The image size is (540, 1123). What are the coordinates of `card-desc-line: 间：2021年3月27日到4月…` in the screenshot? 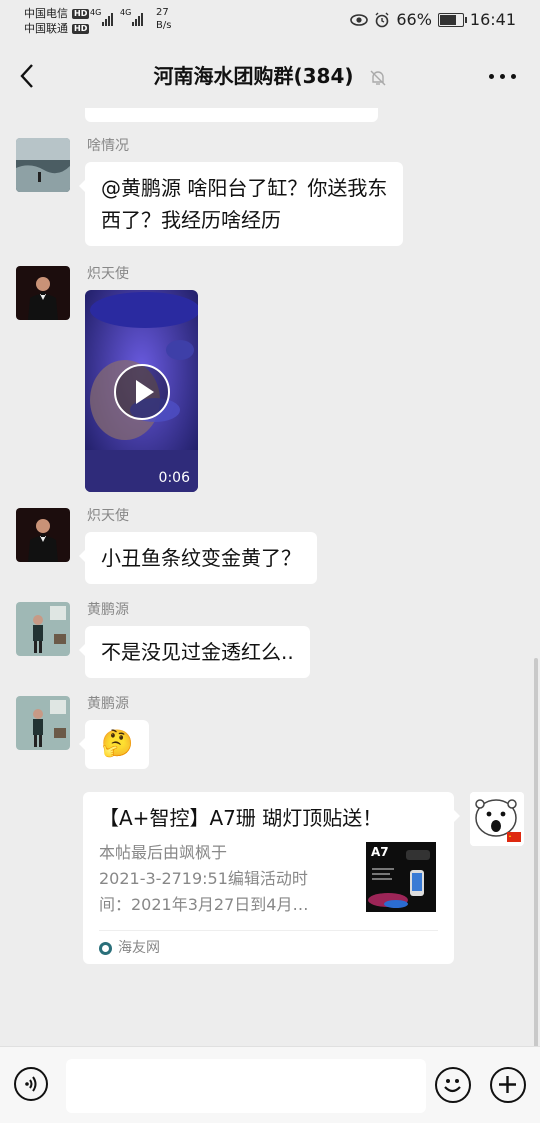 It's located at (204, 904).